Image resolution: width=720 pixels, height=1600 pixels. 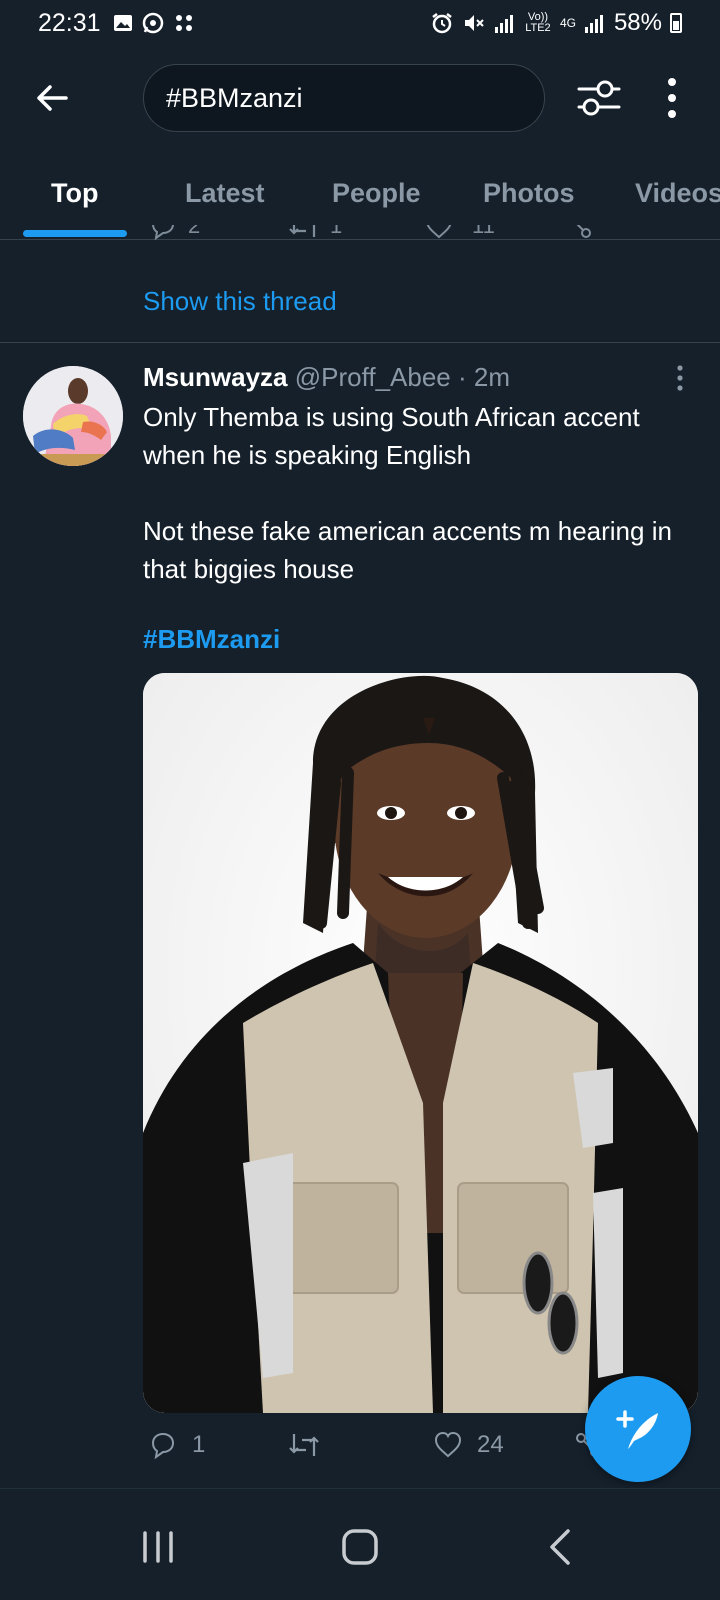 I want to click on app-notification-icon, so click(x=183, y=23).